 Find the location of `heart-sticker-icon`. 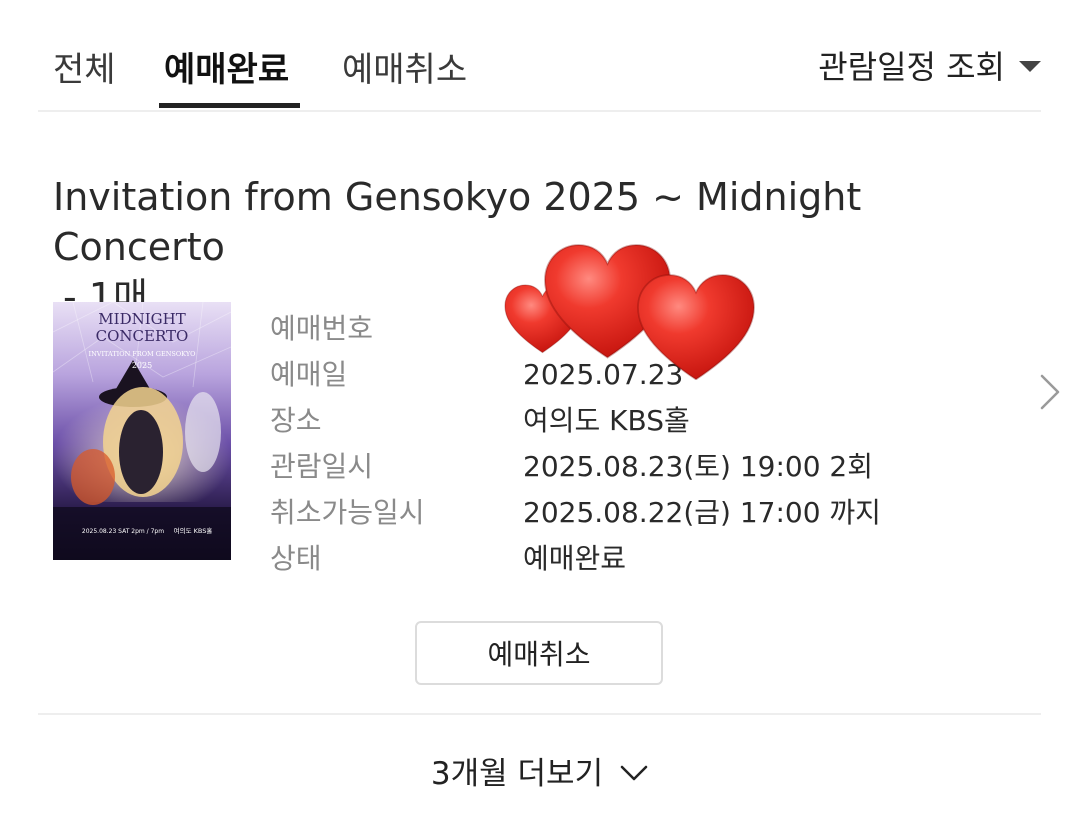

heart-sticker-icon is located at coordinates (629, 312).